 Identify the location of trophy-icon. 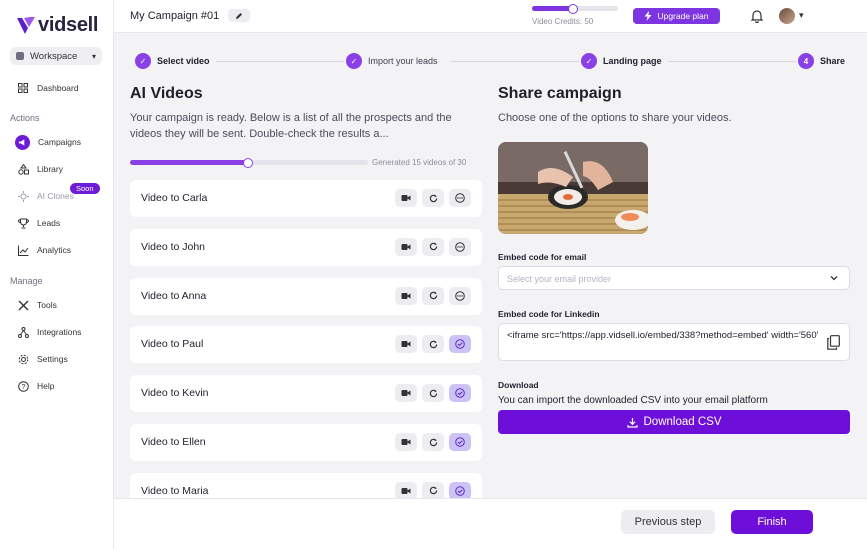
(23, 223).